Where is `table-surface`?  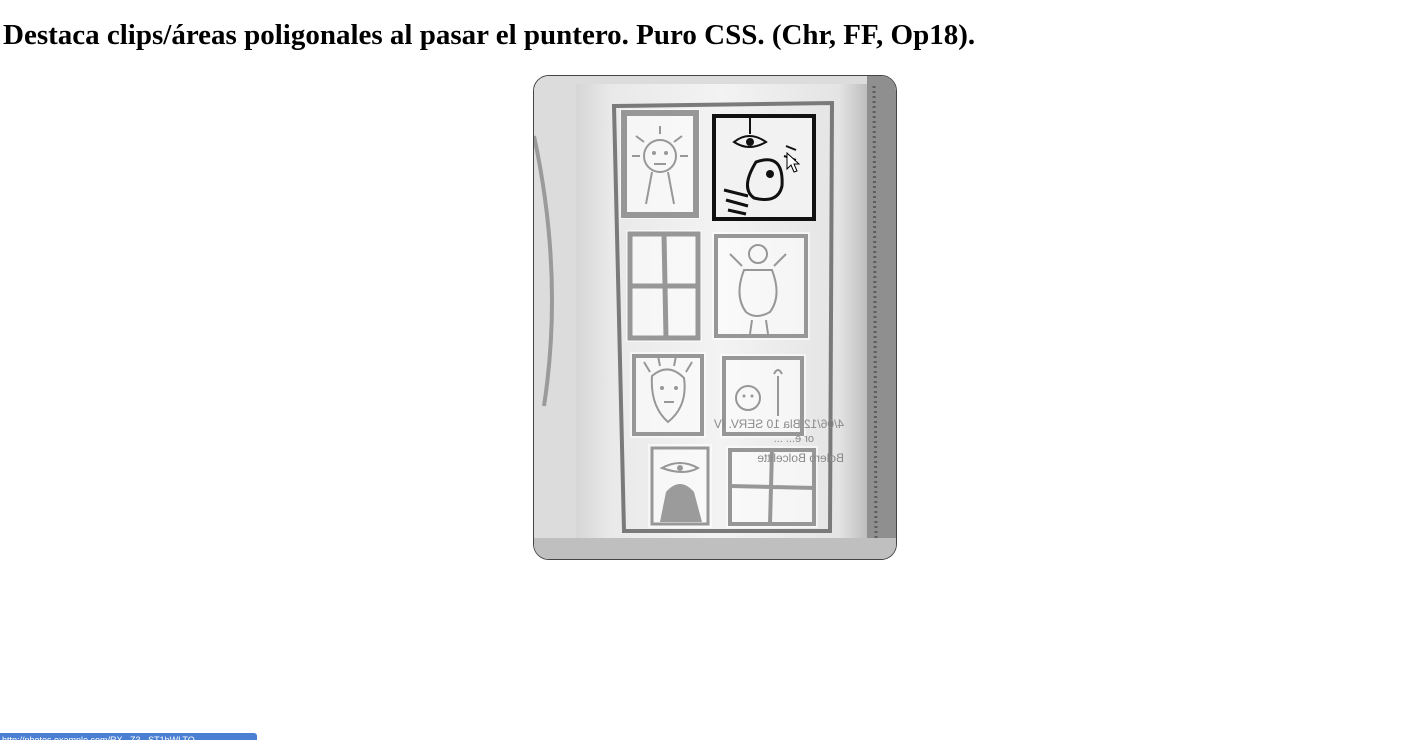 table-surface is located at coordinates (715, 548).